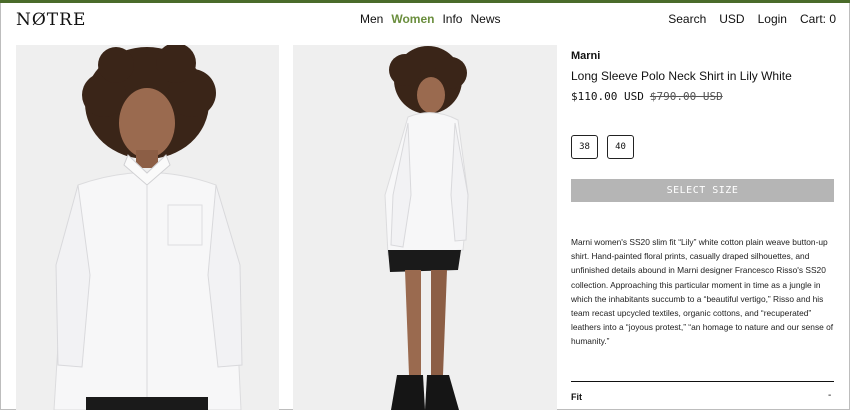 This screenshot has height=410, width=850. What do you see at coordinates (585, 56) in the screenshot?
I see `product-brand: Marni` at bounding box center [585, 56].